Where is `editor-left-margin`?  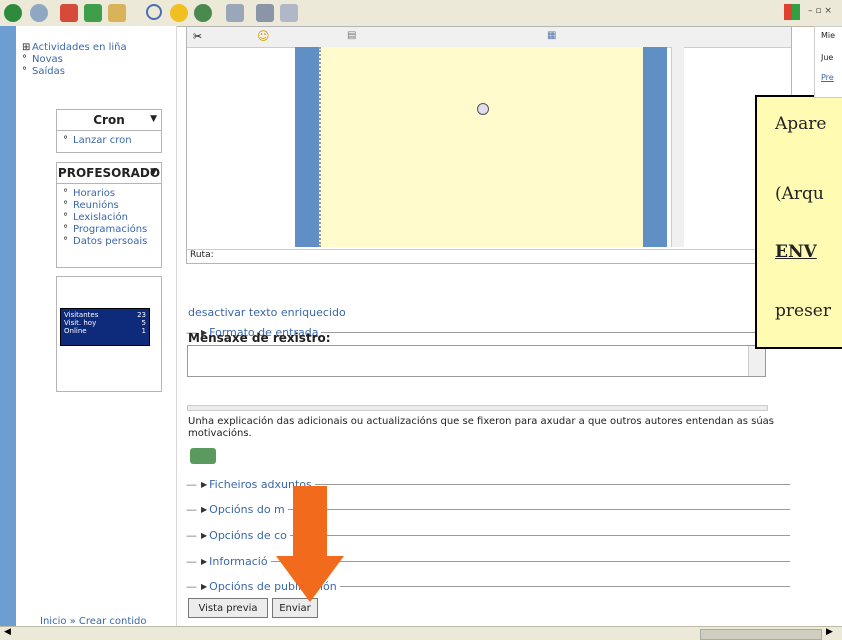
editor-left-margin is located at coordinates (307, 147).